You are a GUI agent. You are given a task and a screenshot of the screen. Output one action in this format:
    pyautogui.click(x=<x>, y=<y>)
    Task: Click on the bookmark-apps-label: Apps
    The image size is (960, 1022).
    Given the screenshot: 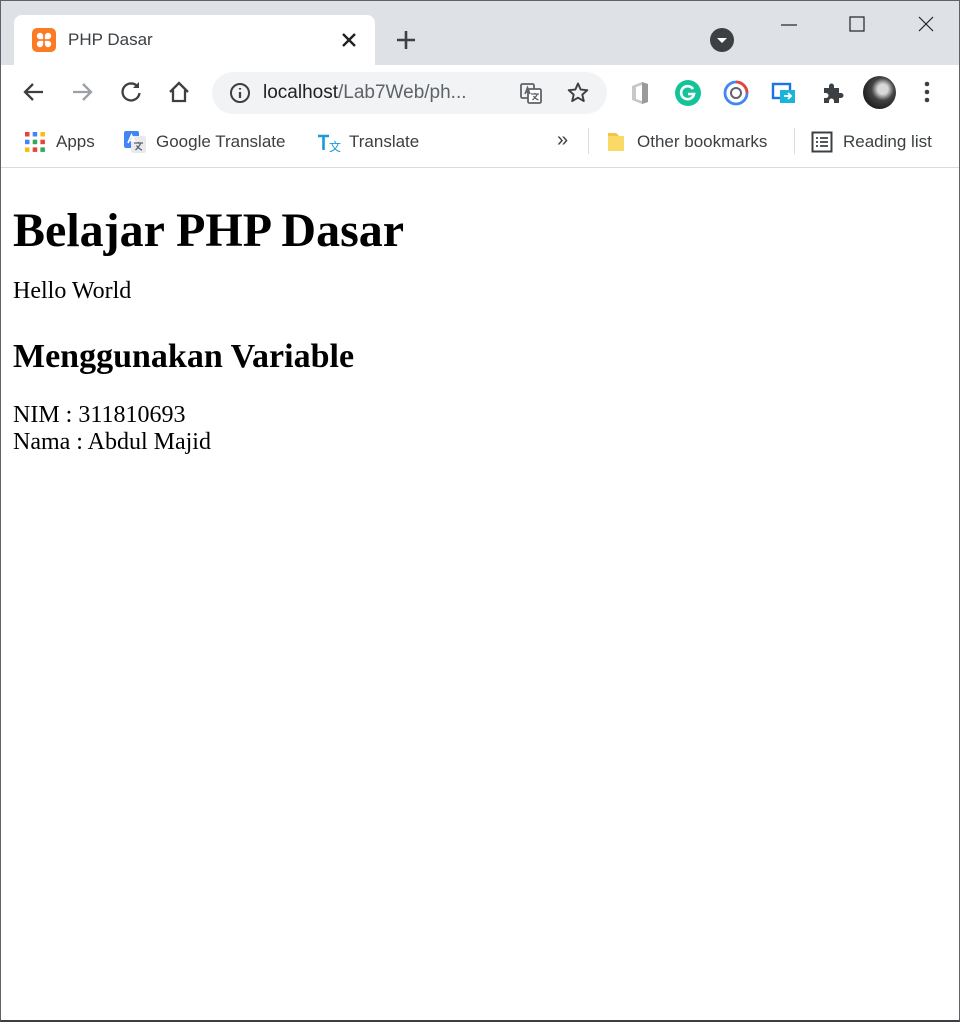 What is the action you would take?
    pyautogui.click(x=75, y=141)
    